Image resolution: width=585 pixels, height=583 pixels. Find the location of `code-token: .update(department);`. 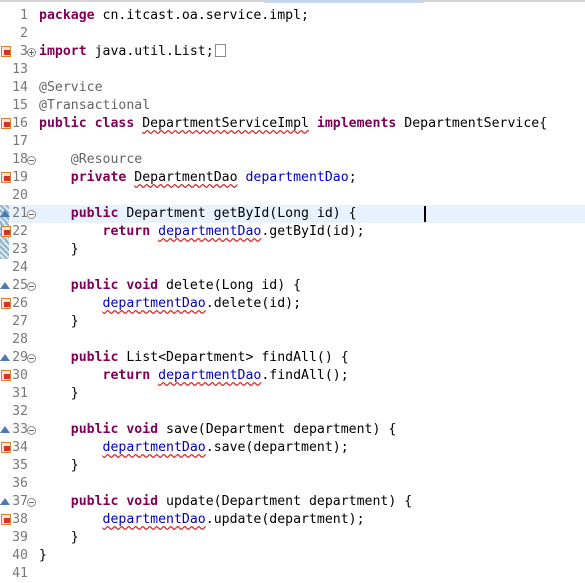

code-token: .update(department); is located at coordinates (285, 519).